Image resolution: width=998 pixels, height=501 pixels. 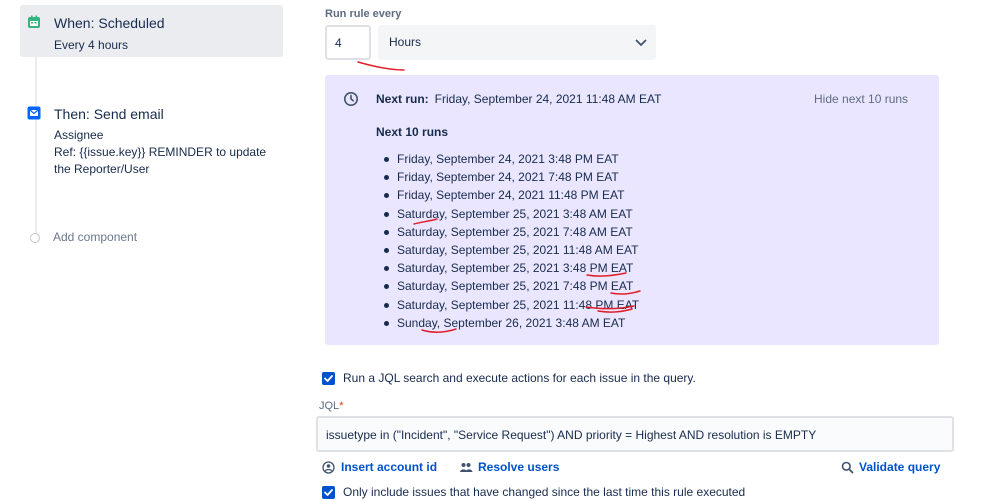 I want to click on run-list-item: Friday, September 24, 2021 11:48 PM EAT, so click(x=511, y=195).